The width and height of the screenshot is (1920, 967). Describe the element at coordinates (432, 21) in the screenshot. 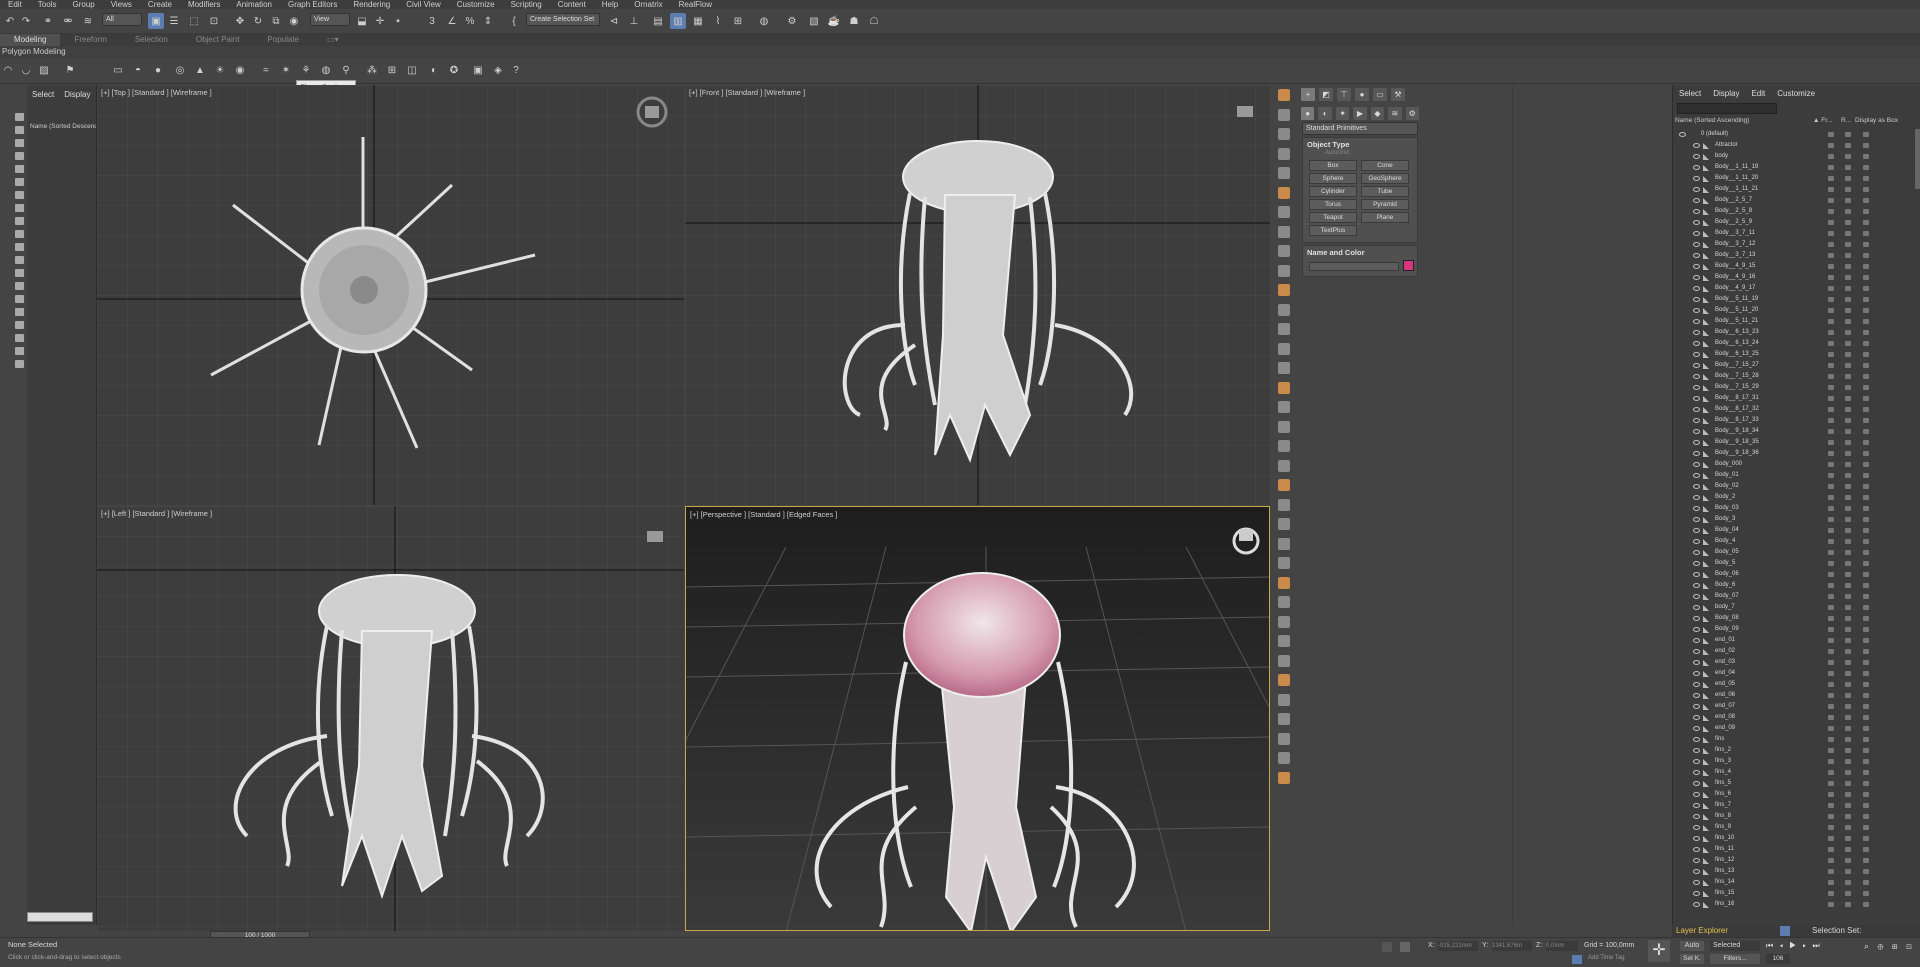

I see `snaps-icon: 3` at that location.